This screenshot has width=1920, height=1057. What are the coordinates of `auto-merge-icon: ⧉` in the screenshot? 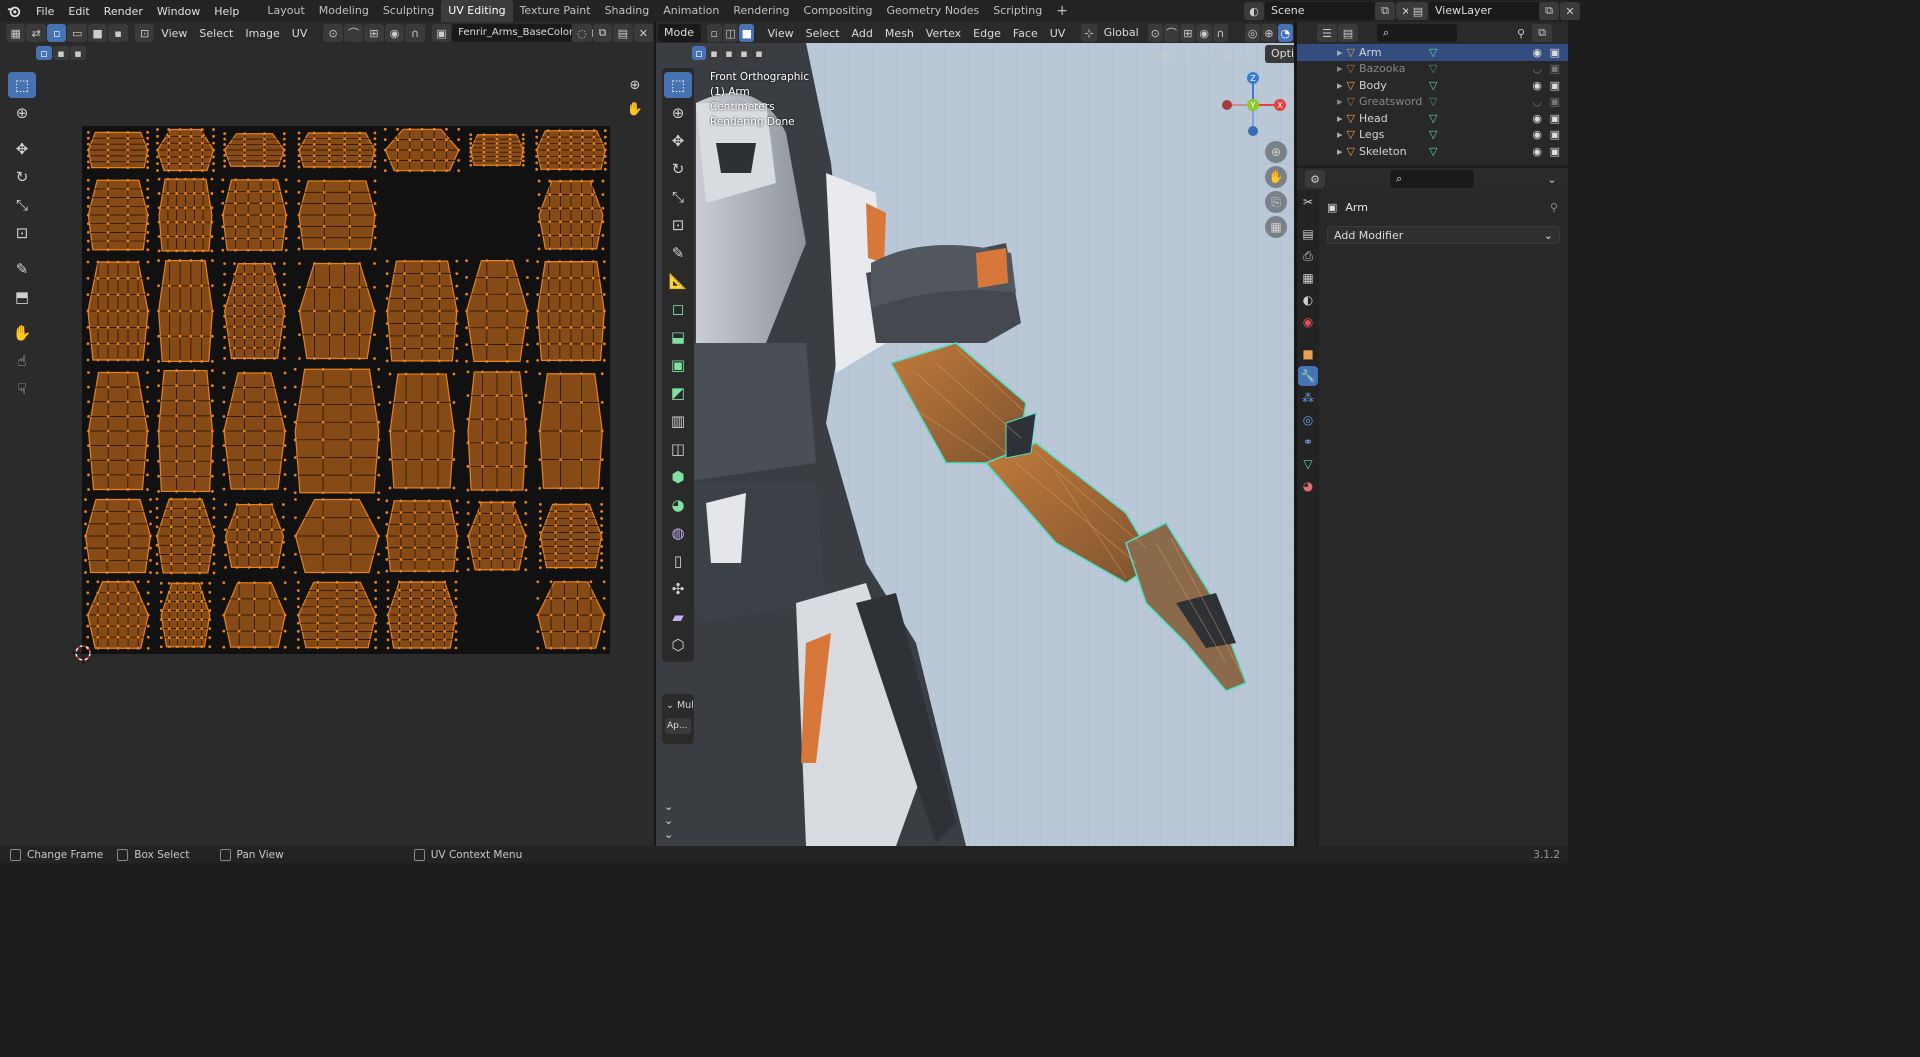 It's located at (1250, 54).